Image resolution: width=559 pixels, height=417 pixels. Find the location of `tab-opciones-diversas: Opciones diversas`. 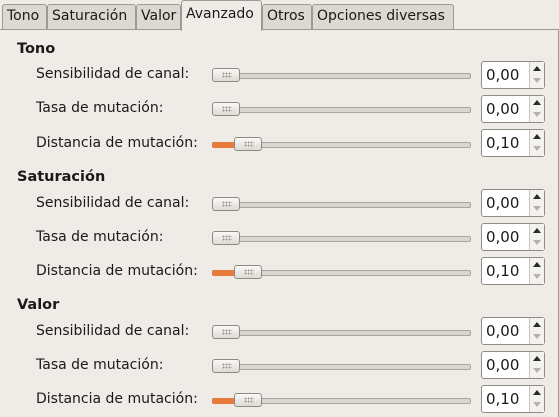

tab-opciones-diversas: Opciones diversas is located at coordinates (383, 16).